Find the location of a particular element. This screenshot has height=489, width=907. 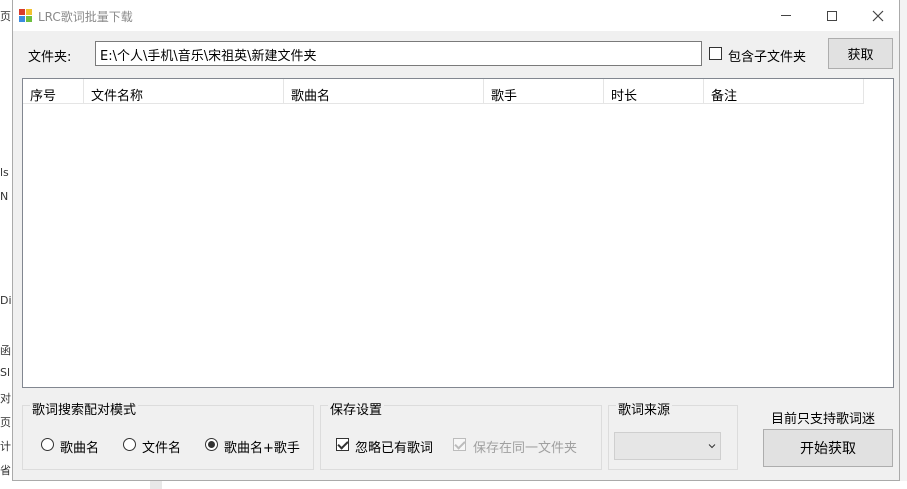

save-settings-title: 保存设置 is located at coordinates (356, 408).